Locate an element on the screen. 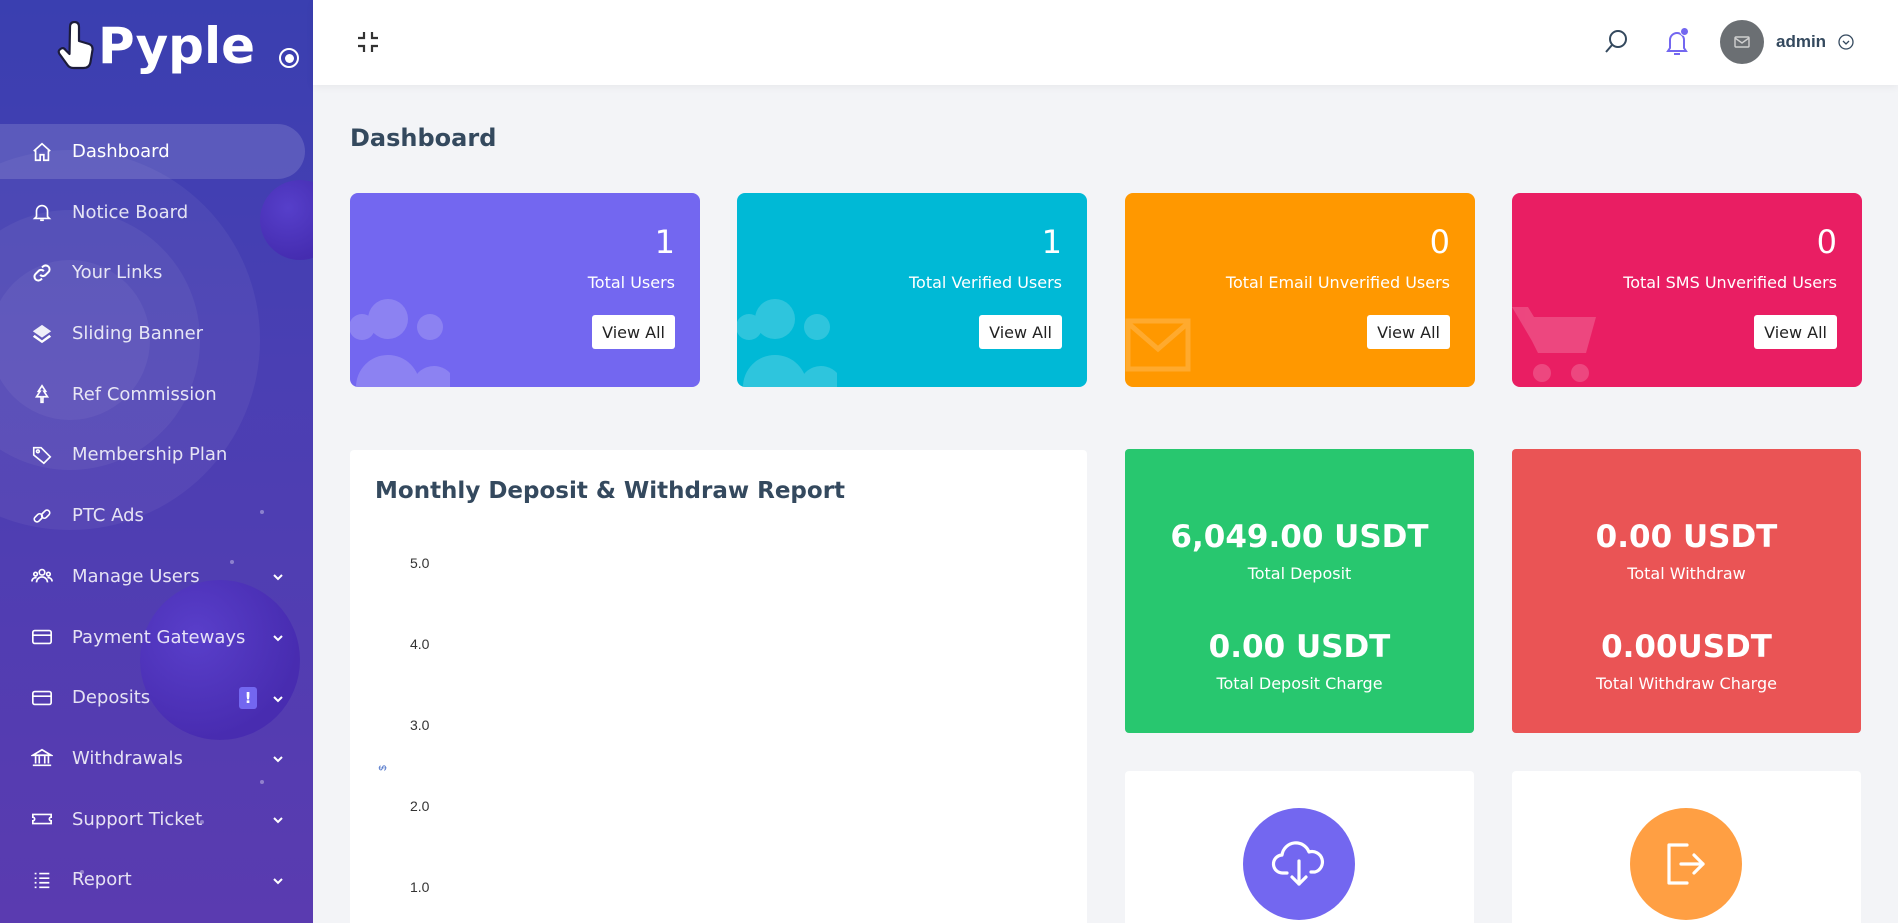  link-icon is located at coordinates (42, 273).